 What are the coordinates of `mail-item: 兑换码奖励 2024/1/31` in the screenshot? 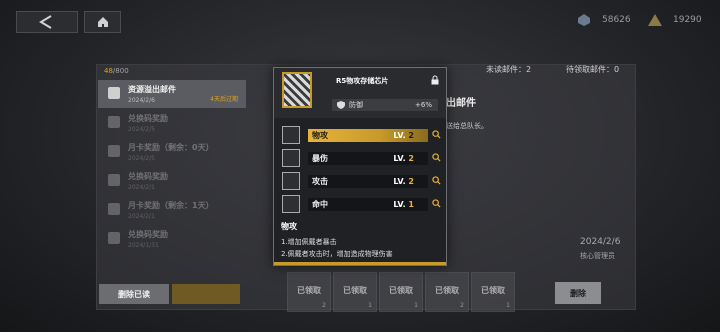 It's located at (172, 239).